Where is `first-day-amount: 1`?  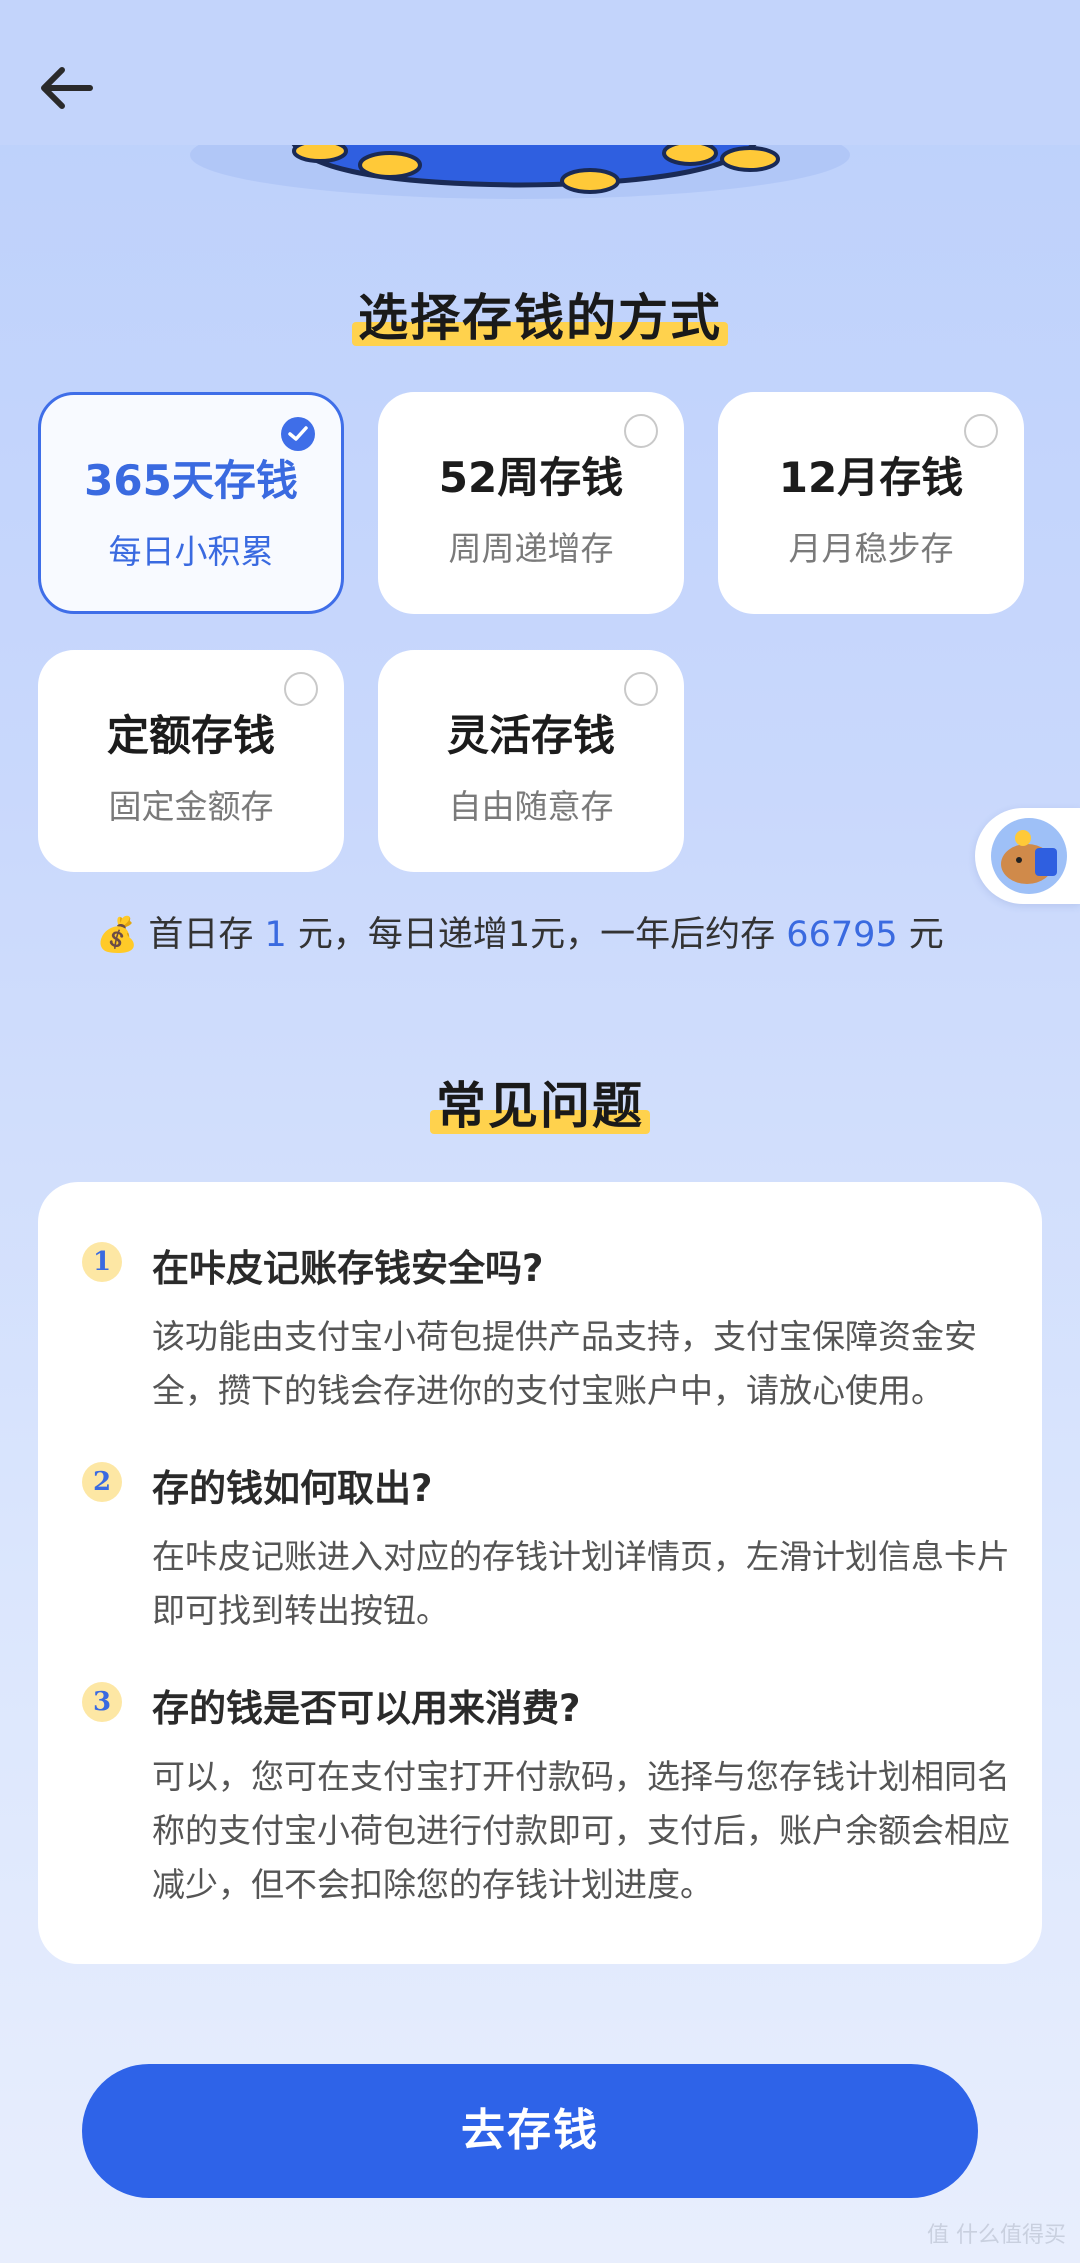 first-day-amount: 1 is located at coordinates (275, 935).